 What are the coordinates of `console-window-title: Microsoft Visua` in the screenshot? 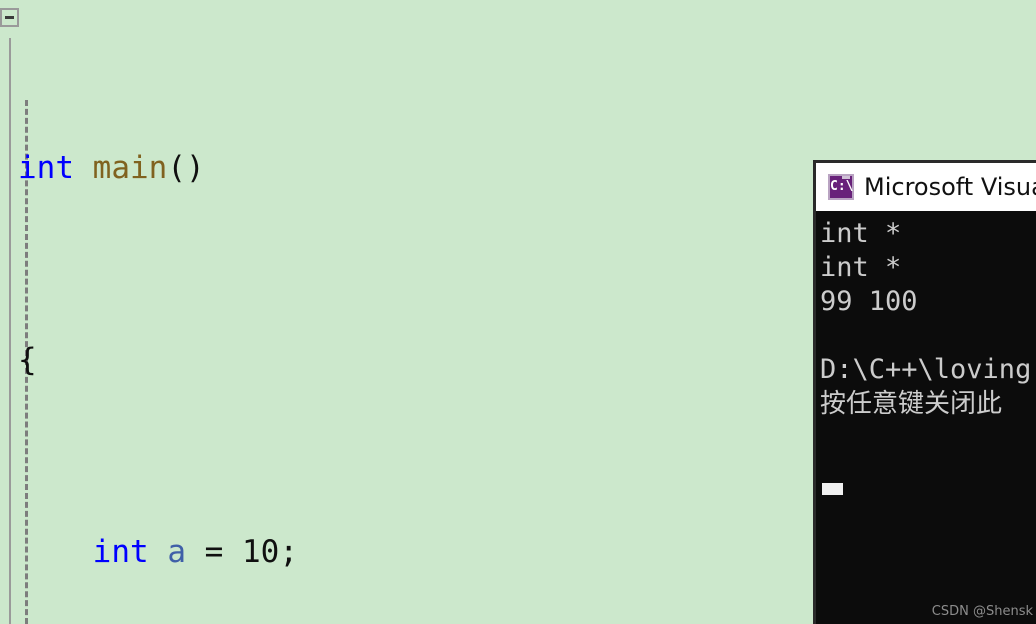 It's located at (950, 187).